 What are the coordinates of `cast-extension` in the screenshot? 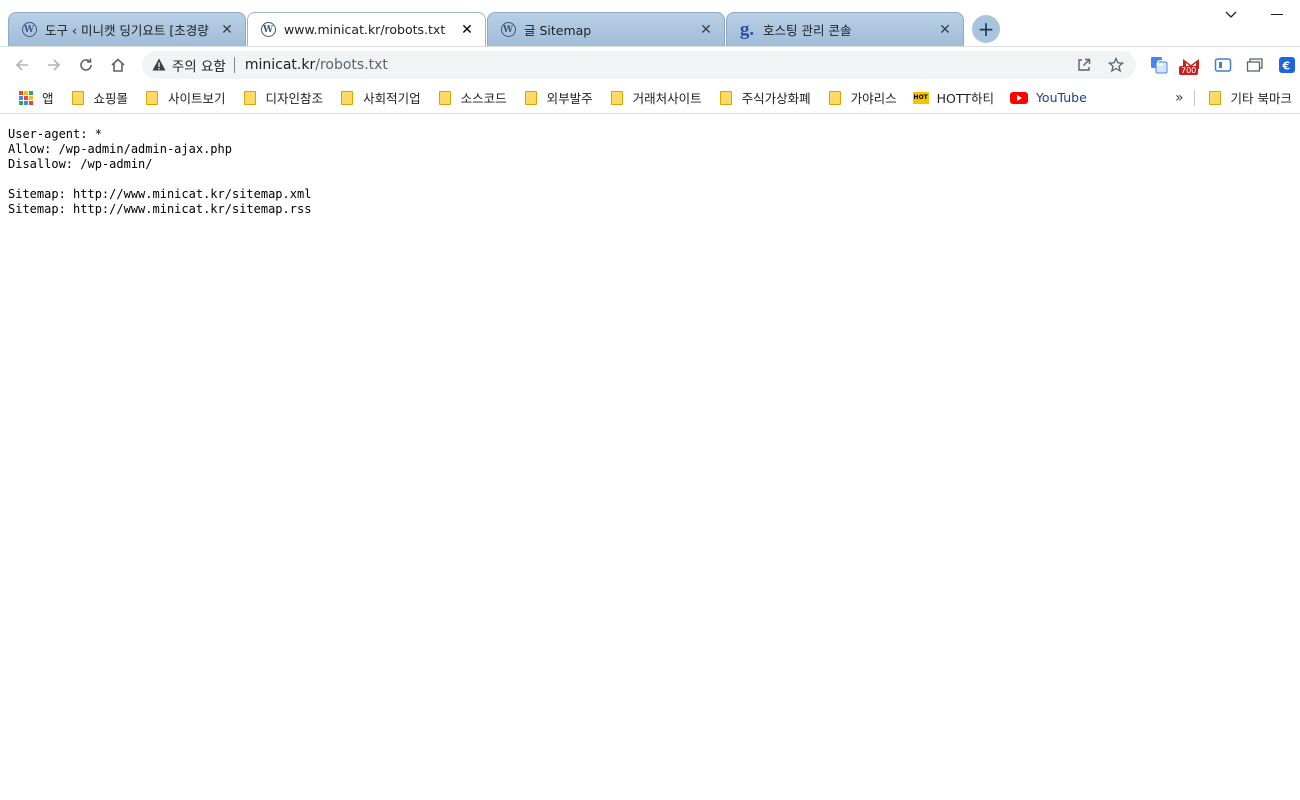 It's located at (1255, 65).